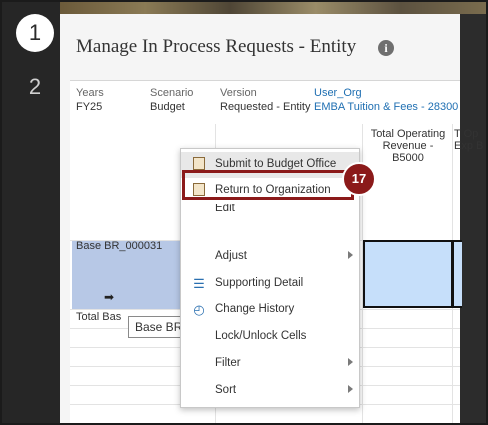 The height and width of the screenshot is (425, 488). I want to click on menu-item-supporting-detail: ☰ Supporting Detail, so click(270, 284).